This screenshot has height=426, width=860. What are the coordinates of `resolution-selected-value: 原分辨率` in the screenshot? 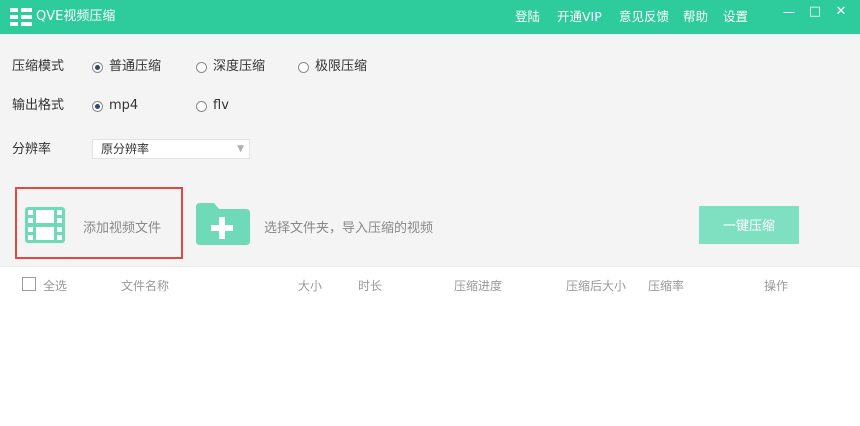 It's located at (125, 149).